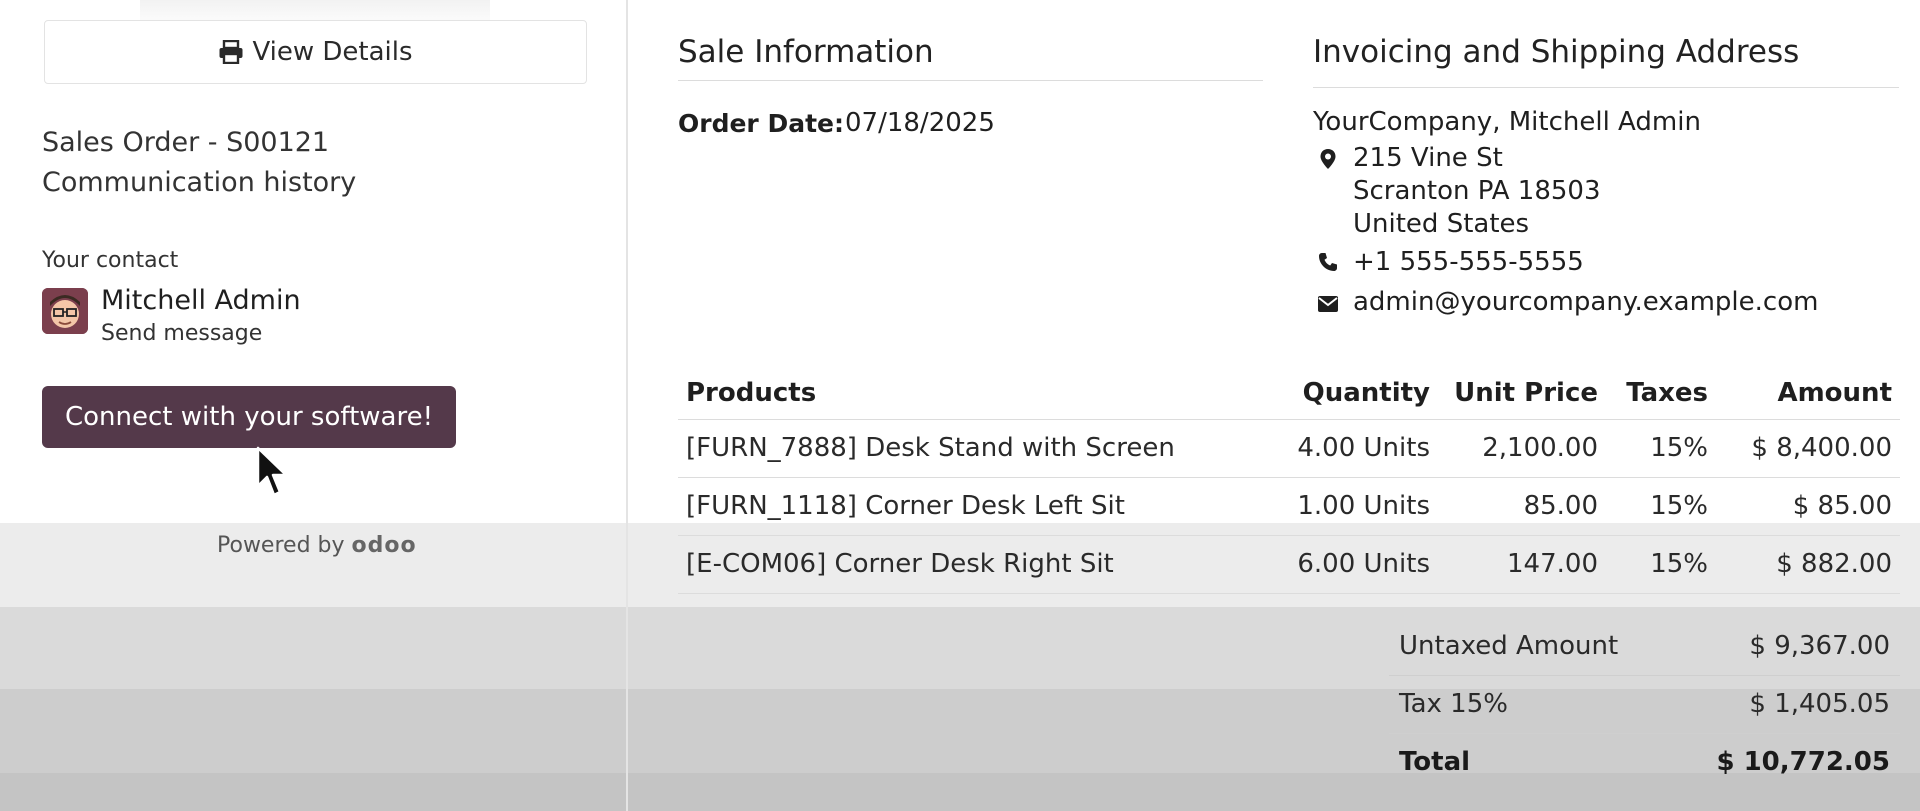  Describe the element at coordinates (1526, 393) in the screenshot. I see `header-unit-price: Unit Price` at that location.